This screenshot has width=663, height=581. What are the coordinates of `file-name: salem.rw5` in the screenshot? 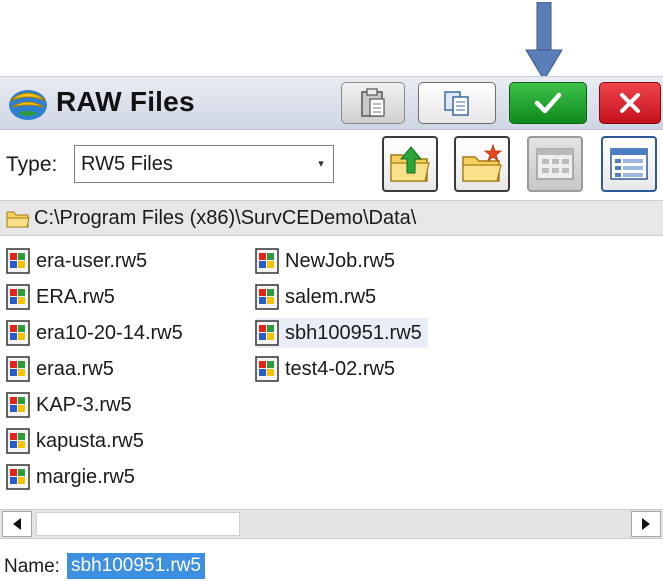 It's located at (331, 296).